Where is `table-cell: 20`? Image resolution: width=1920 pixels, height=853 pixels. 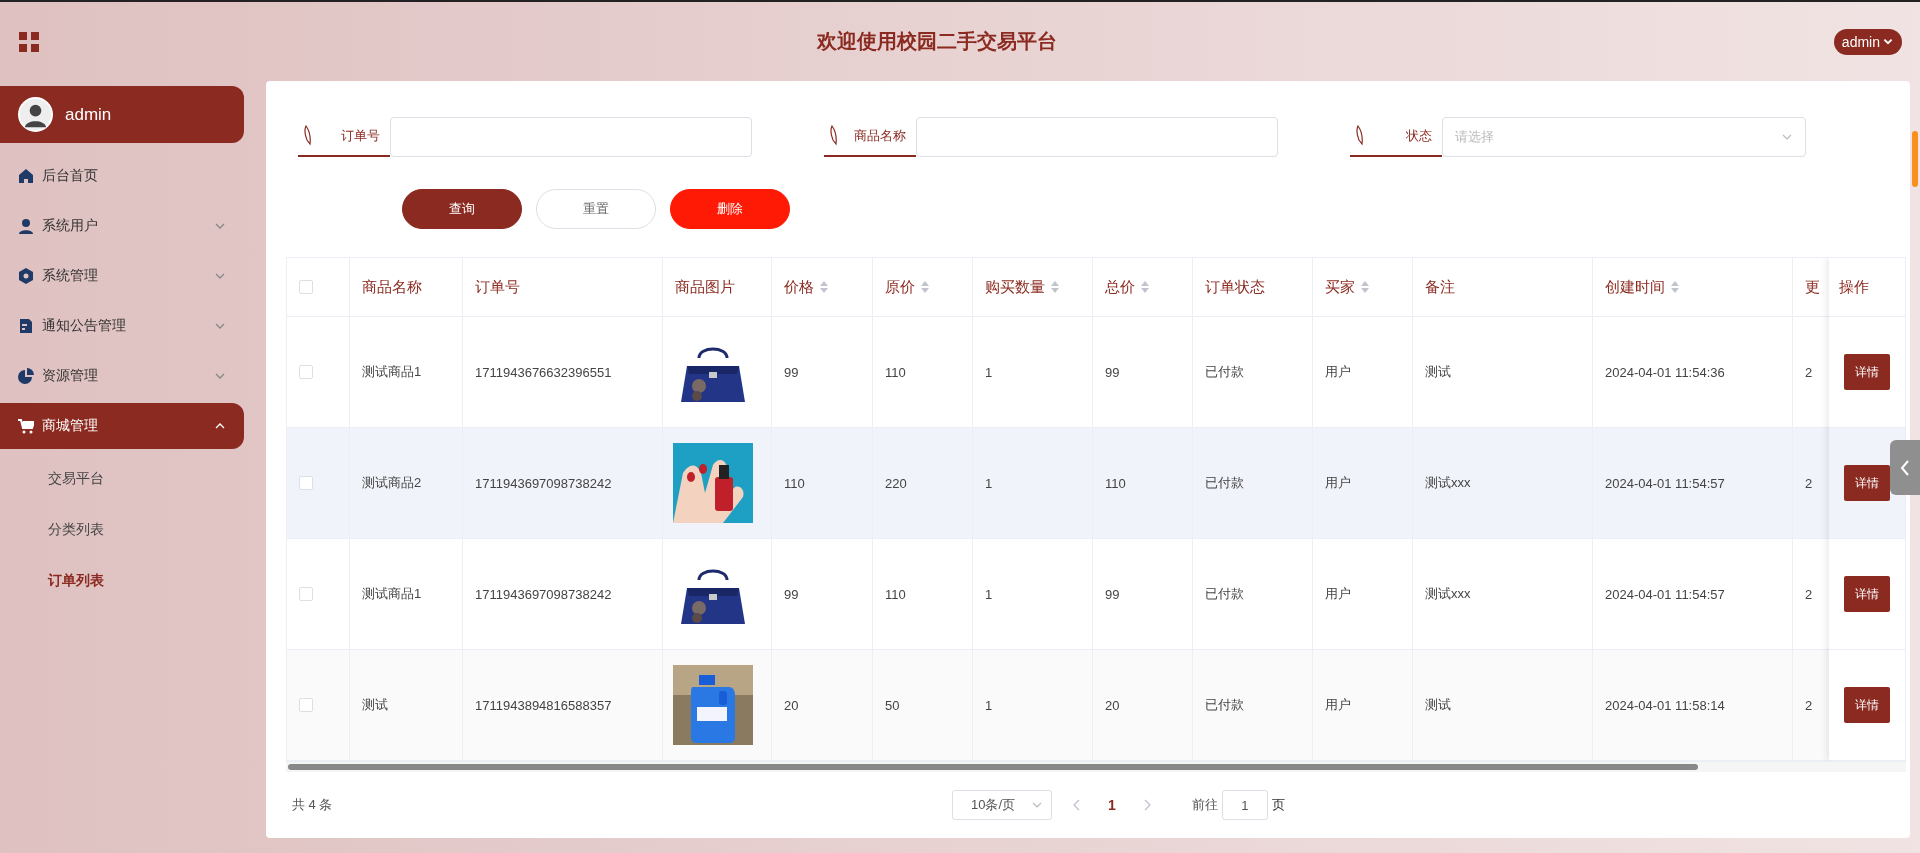 table-cell: 20 is located at coordinates (1112, 705).